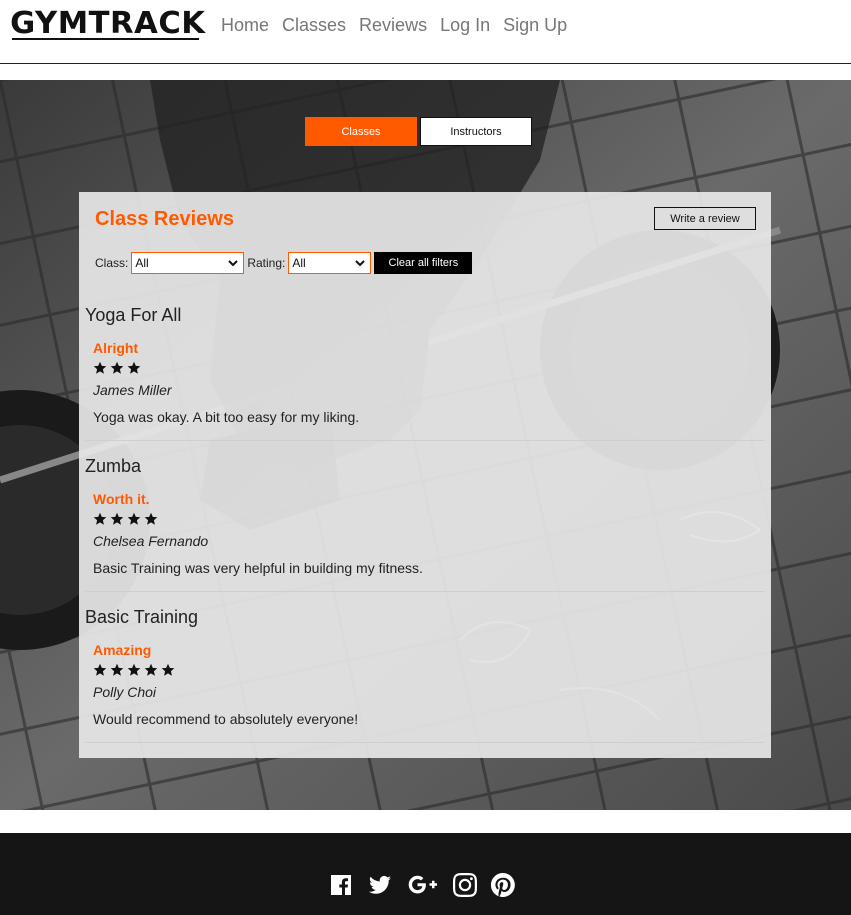 This screenshot has width=851, height=915. Describe the element at coordinates (361, 131) in the screenshot. I see `tab-classes: Classes` at that location.